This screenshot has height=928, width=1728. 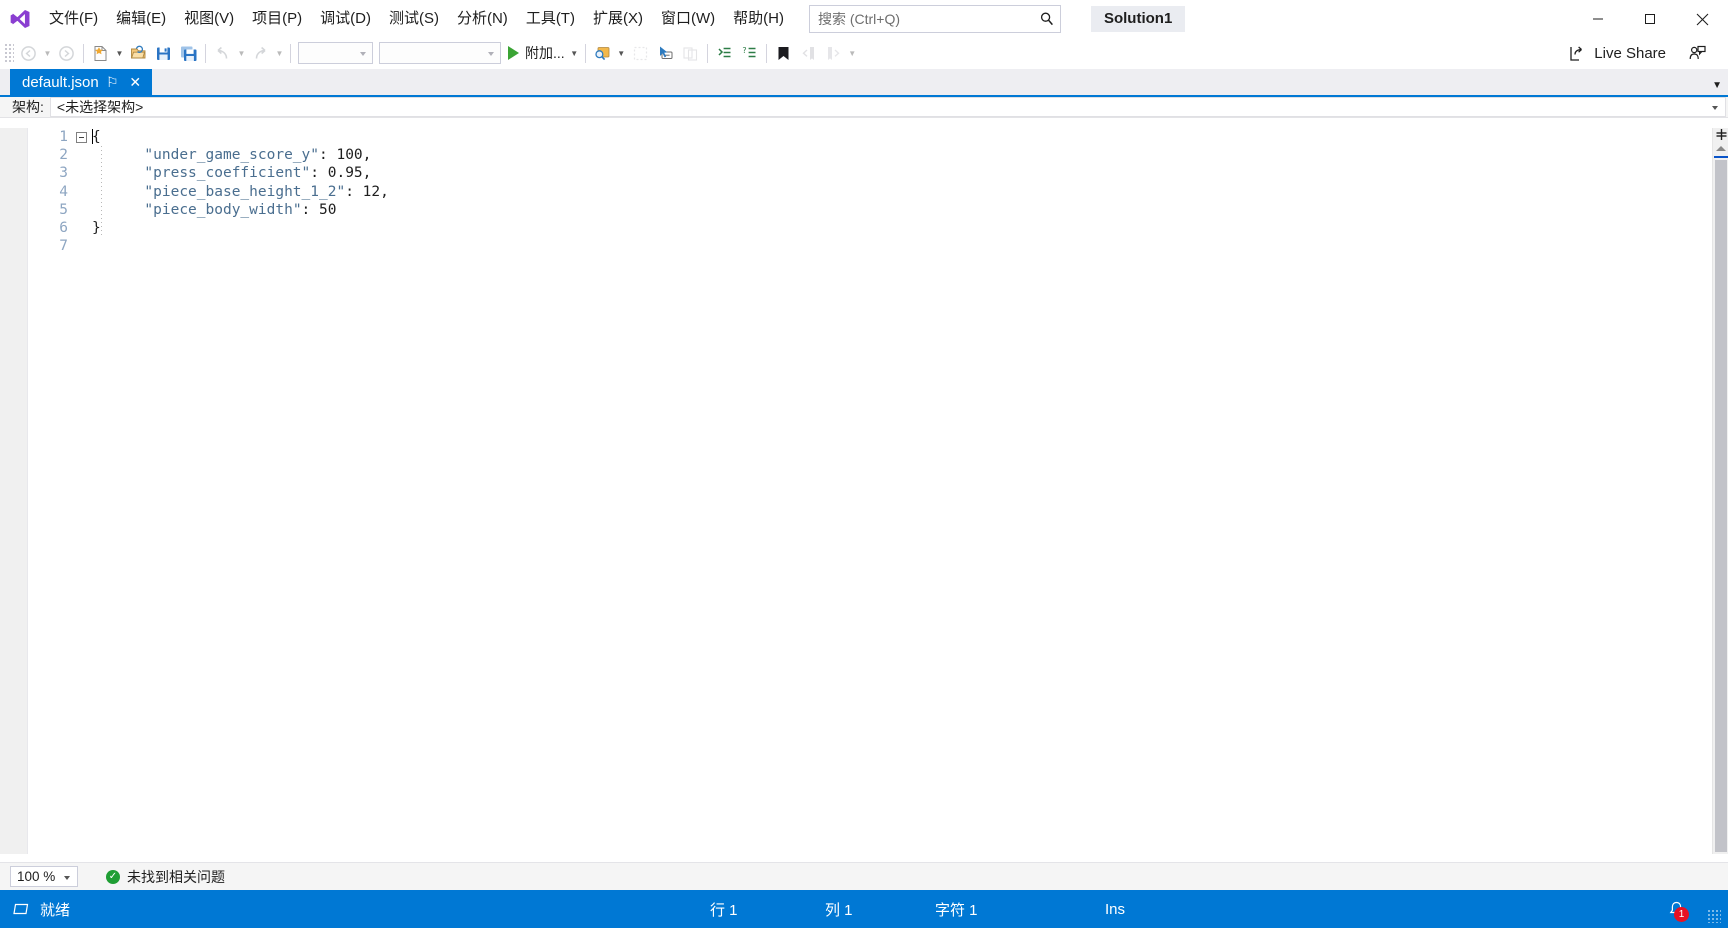 What do you see at coordinates (1720, 135) in the screenshot?
I see `split-editor-icon` at bounding box center [1720, 135].